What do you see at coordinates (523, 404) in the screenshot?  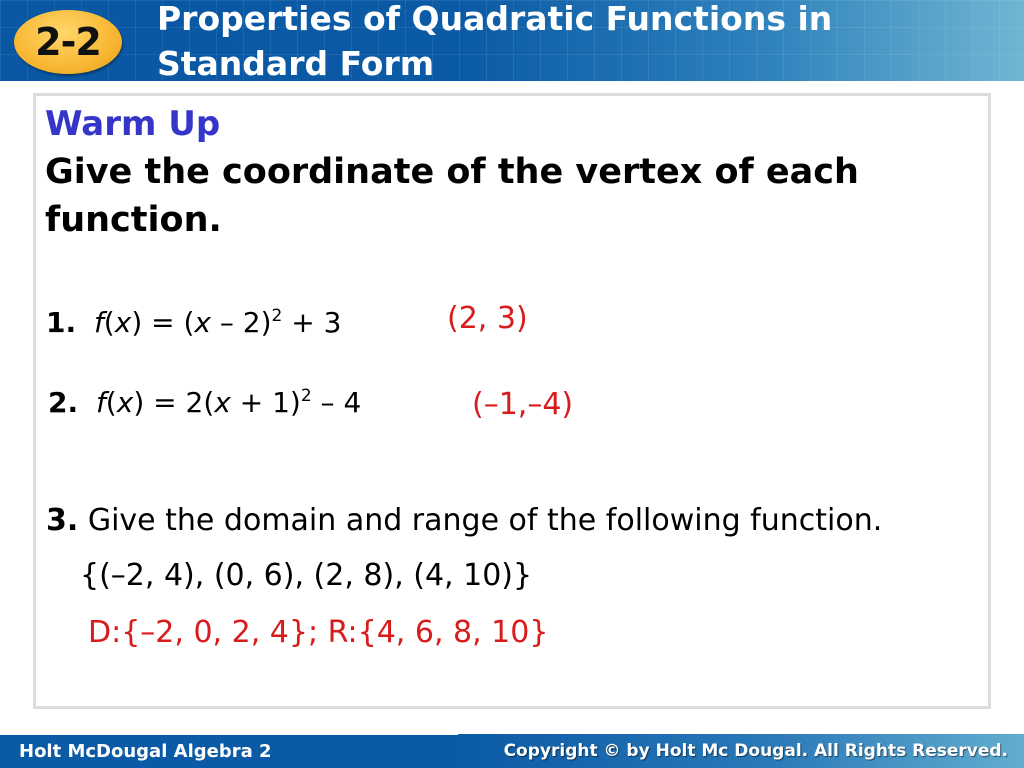 I see `answer-2: (–1,–4)` at bounding box center [523, 404].